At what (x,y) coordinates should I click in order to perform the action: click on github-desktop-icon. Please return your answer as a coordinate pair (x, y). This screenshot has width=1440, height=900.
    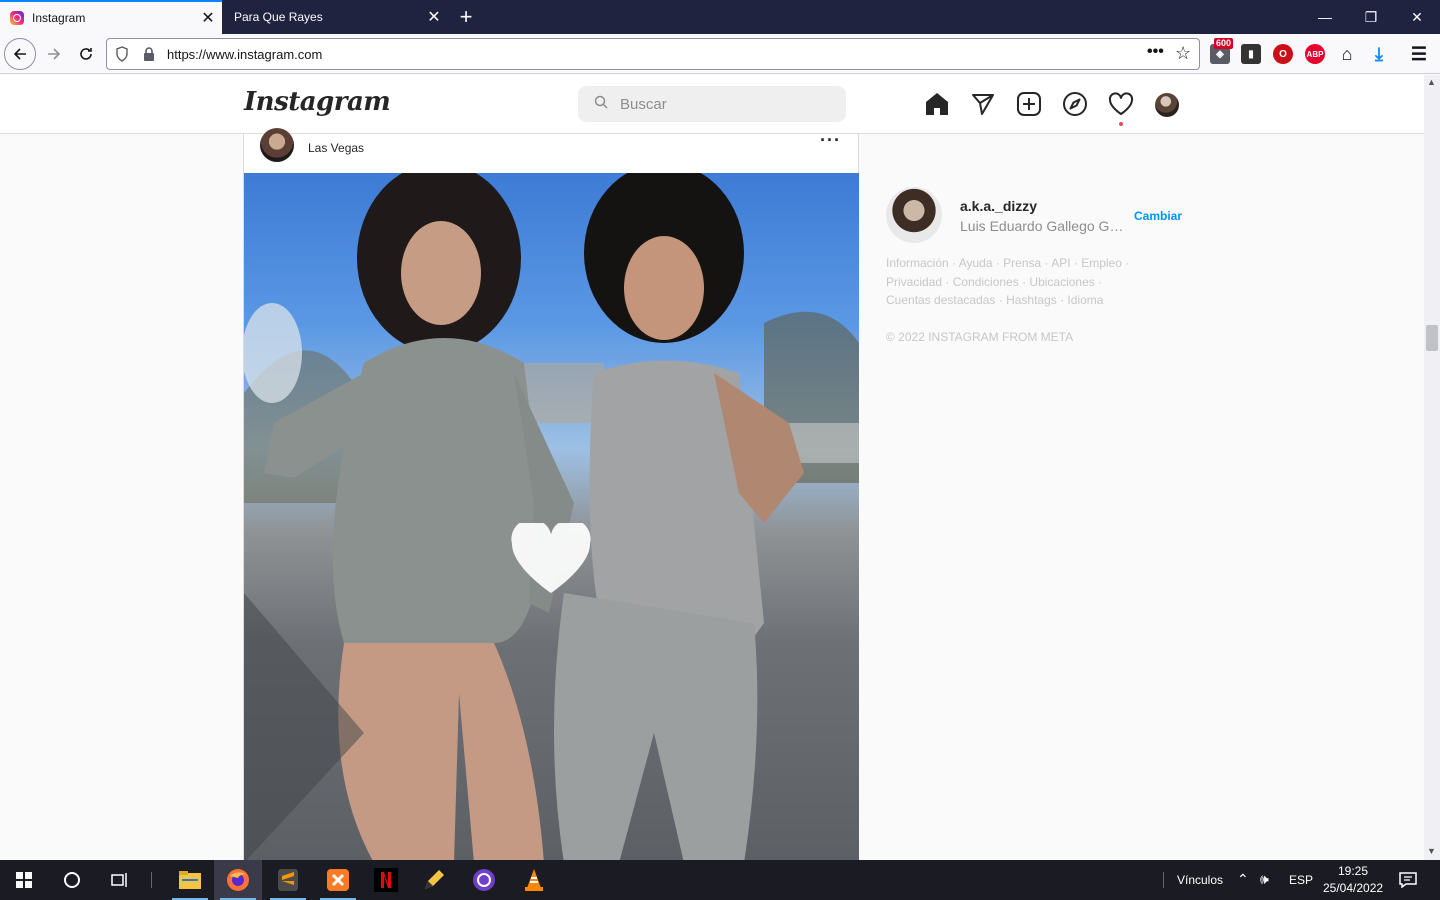
    Looking at the image, I should click on (484, 880).